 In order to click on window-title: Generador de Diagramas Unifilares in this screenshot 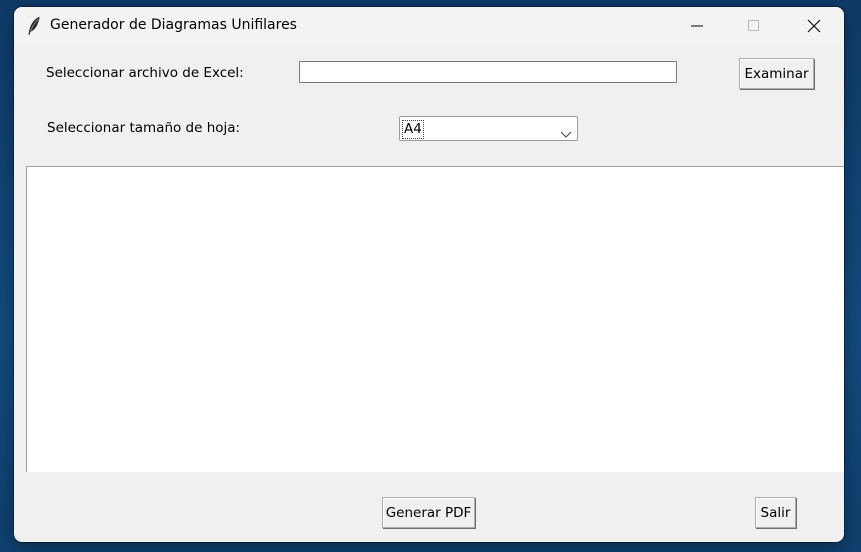, I will do `click(173, 25)`.